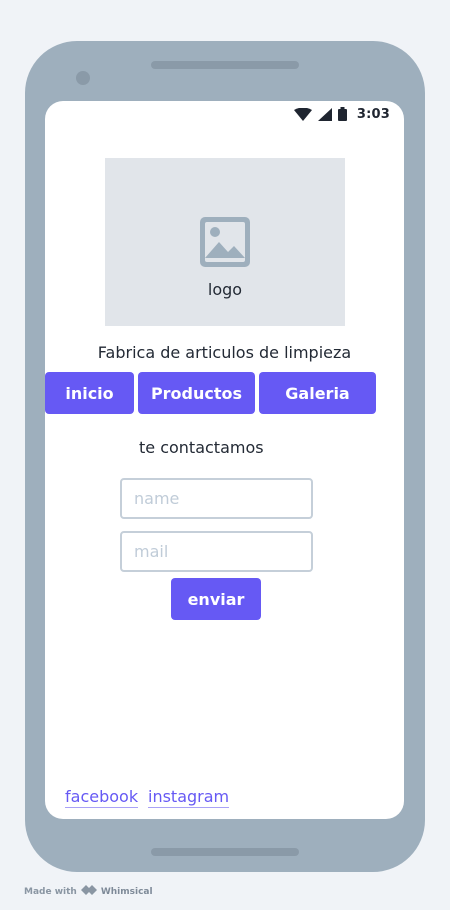  Describe the element at coordinates (196, 393) in the screenshot. I see `nav-productos-button: Productos` at that location.